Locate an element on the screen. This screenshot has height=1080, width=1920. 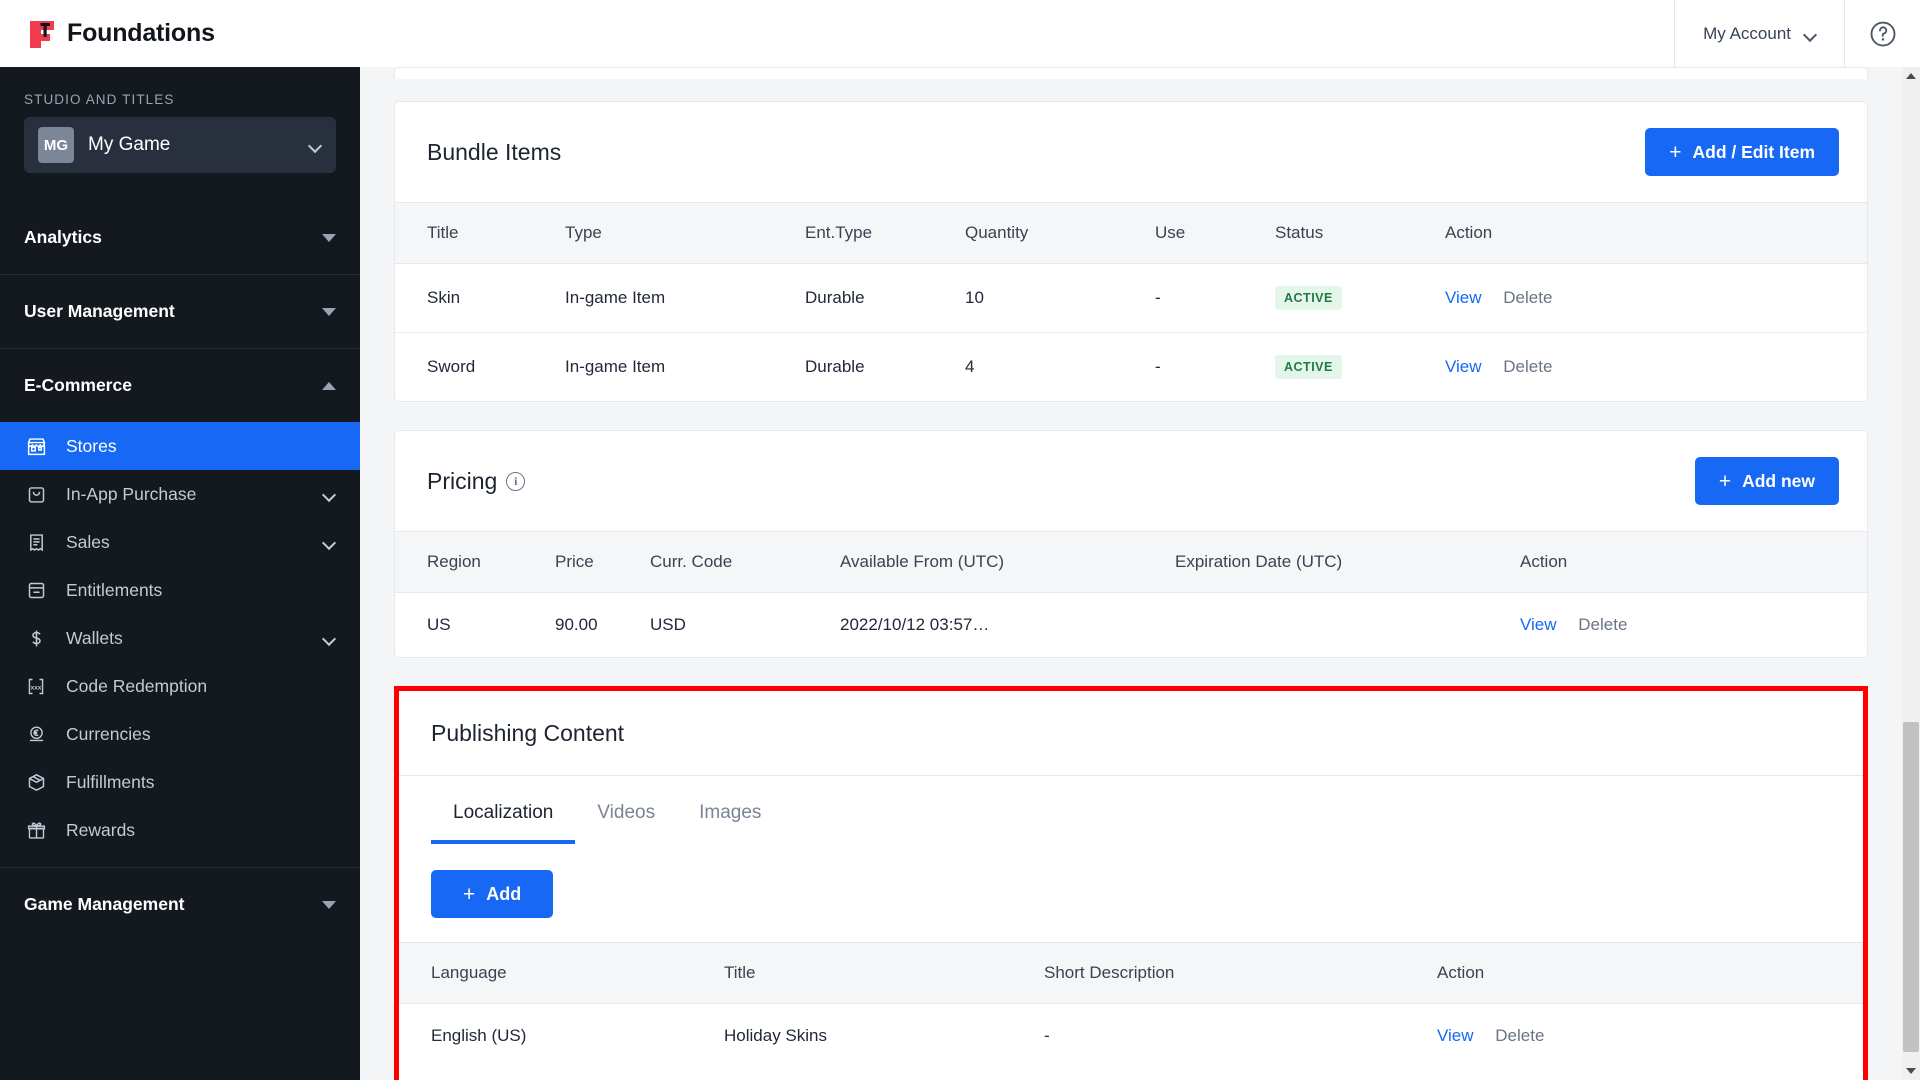
cell-ent-type: Durable is located at coordinates (835, 366).